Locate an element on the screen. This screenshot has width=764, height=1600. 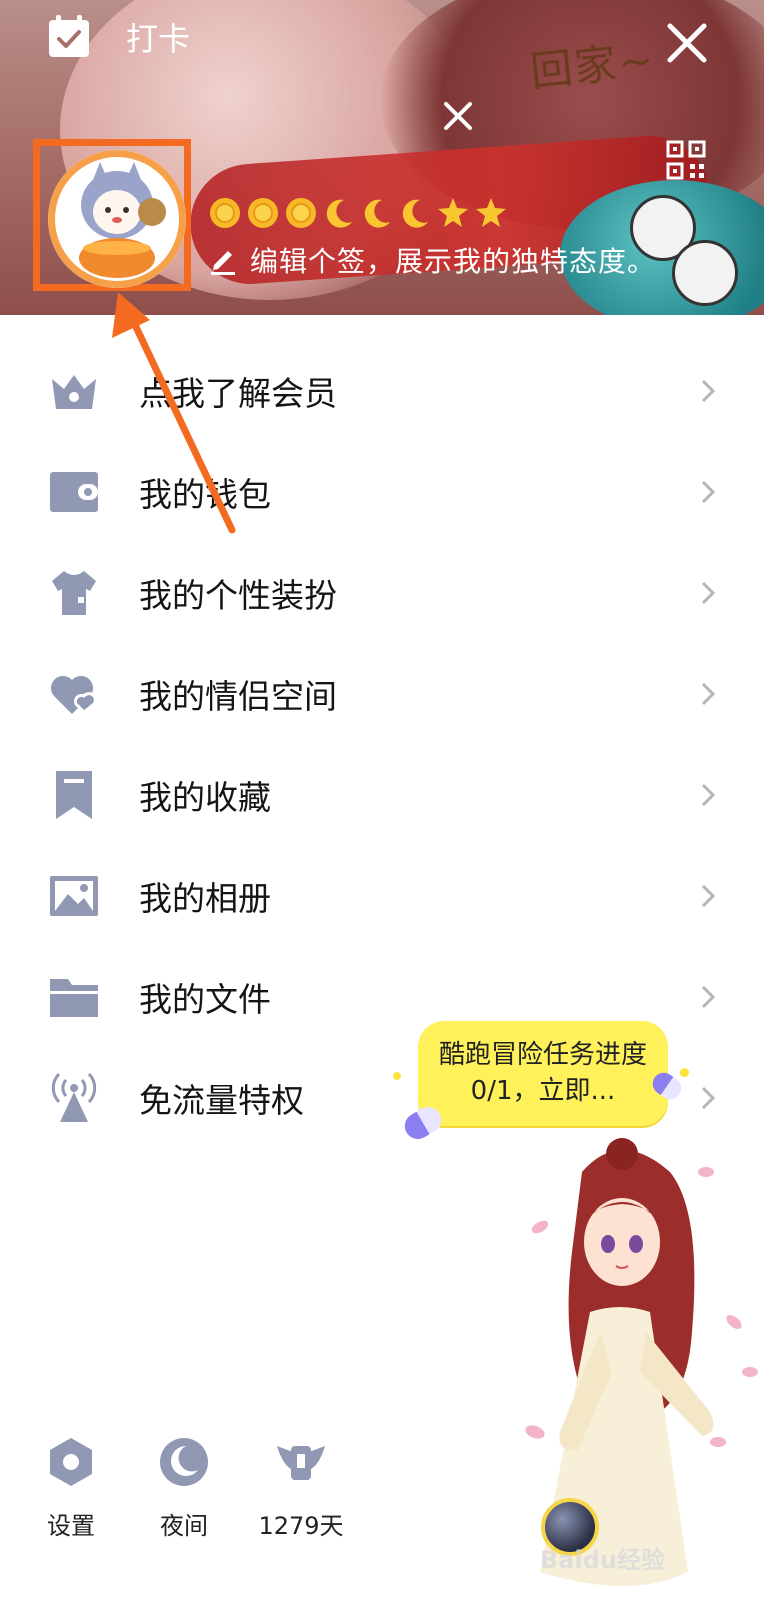
avatar-highlight-box is located at coordinates (112, 215).